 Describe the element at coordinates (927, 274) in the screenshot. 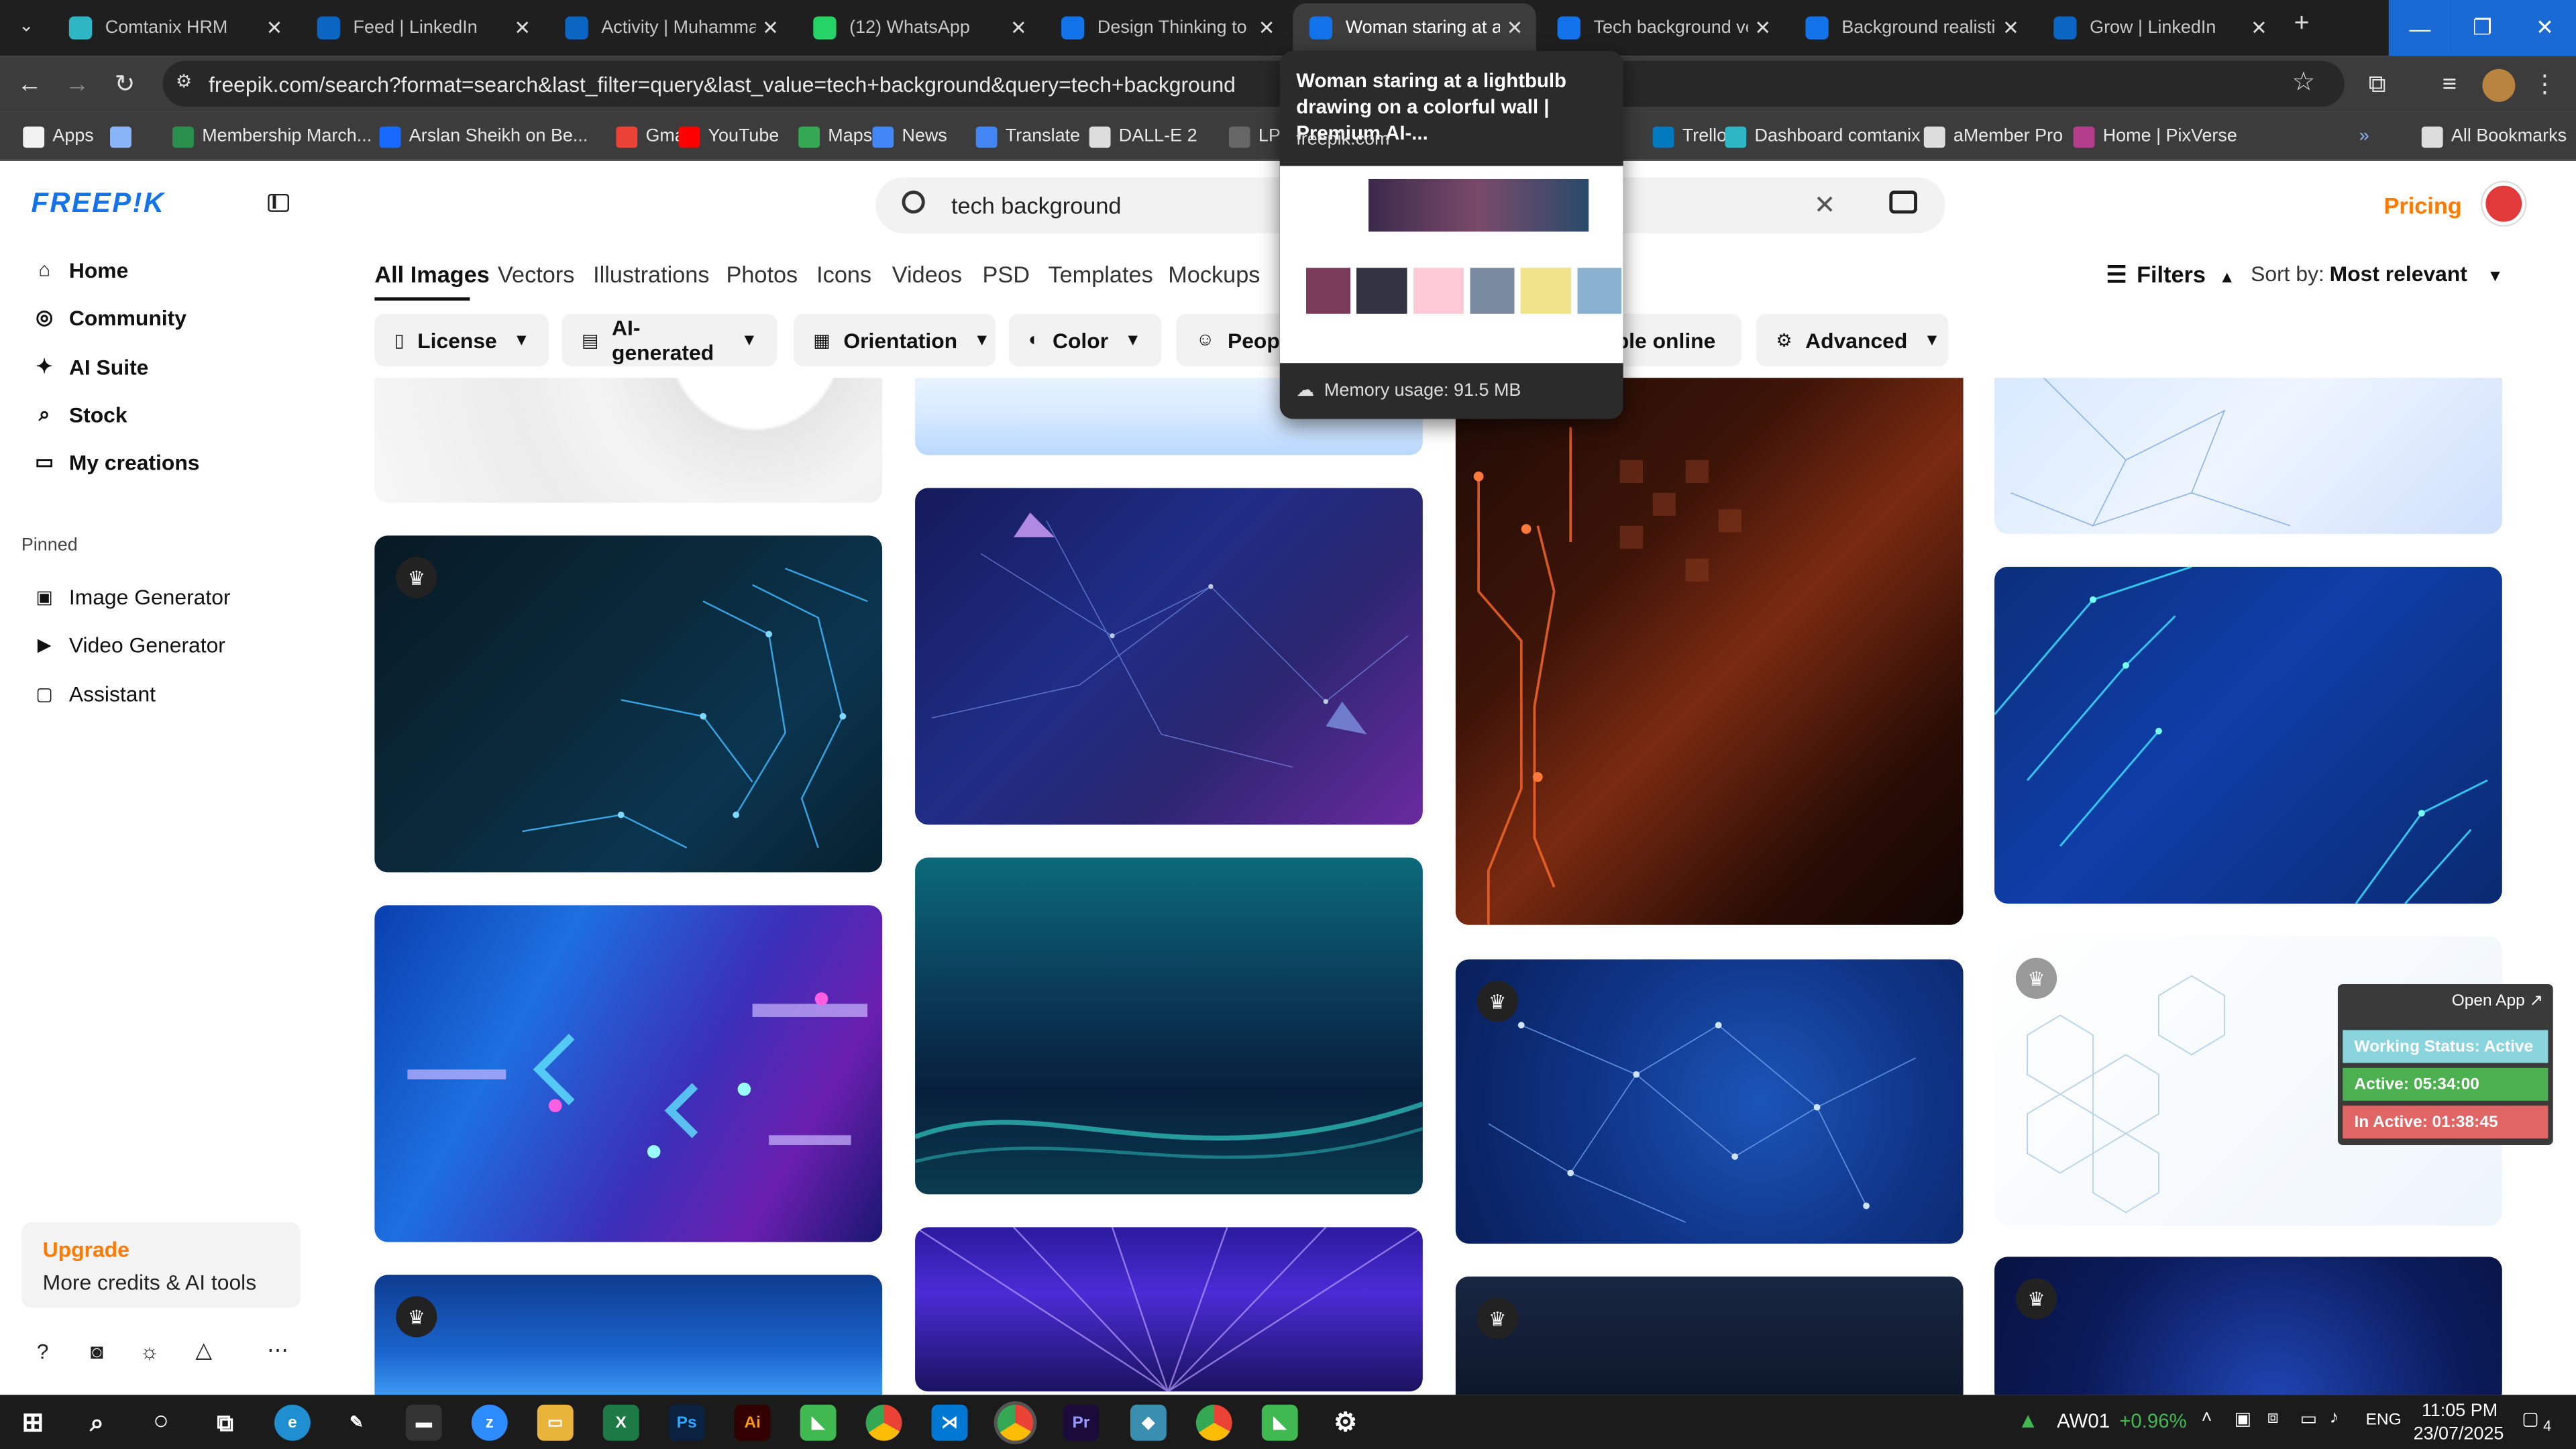

I see `tab-videos: Videos` at that location.